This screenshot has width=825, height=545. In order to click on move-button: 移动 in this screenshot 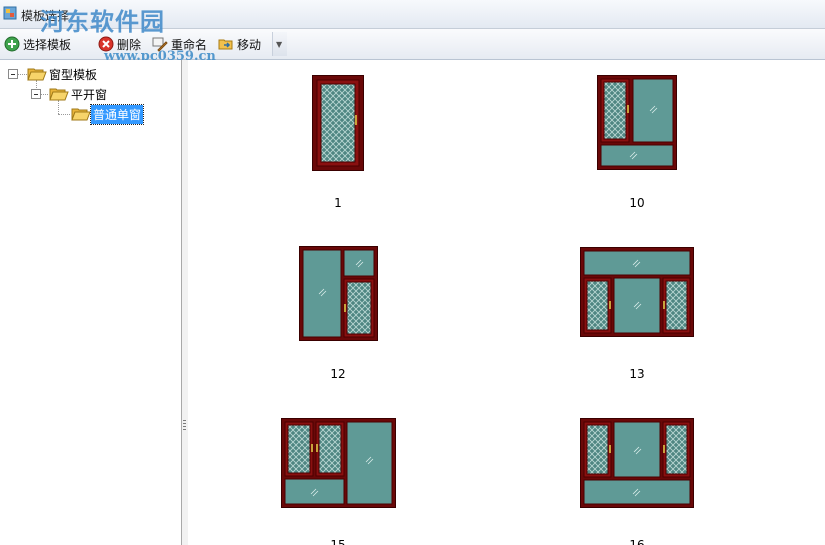, I will do `click(239, 44)`.